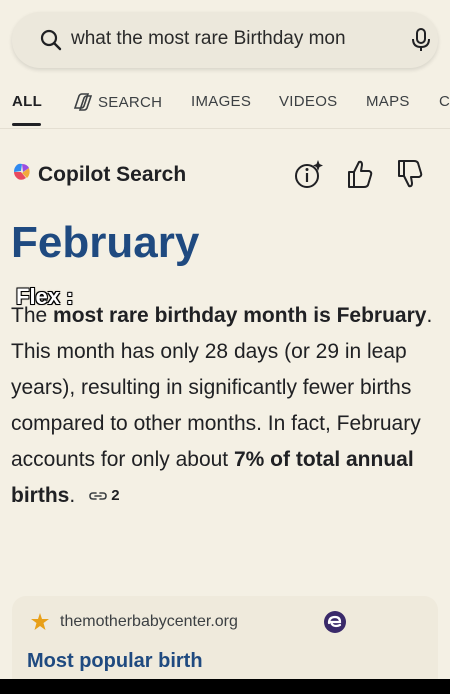 This screenshot has width=450, height=694. I want to click on edge-browser-icon, so click(335, 624).